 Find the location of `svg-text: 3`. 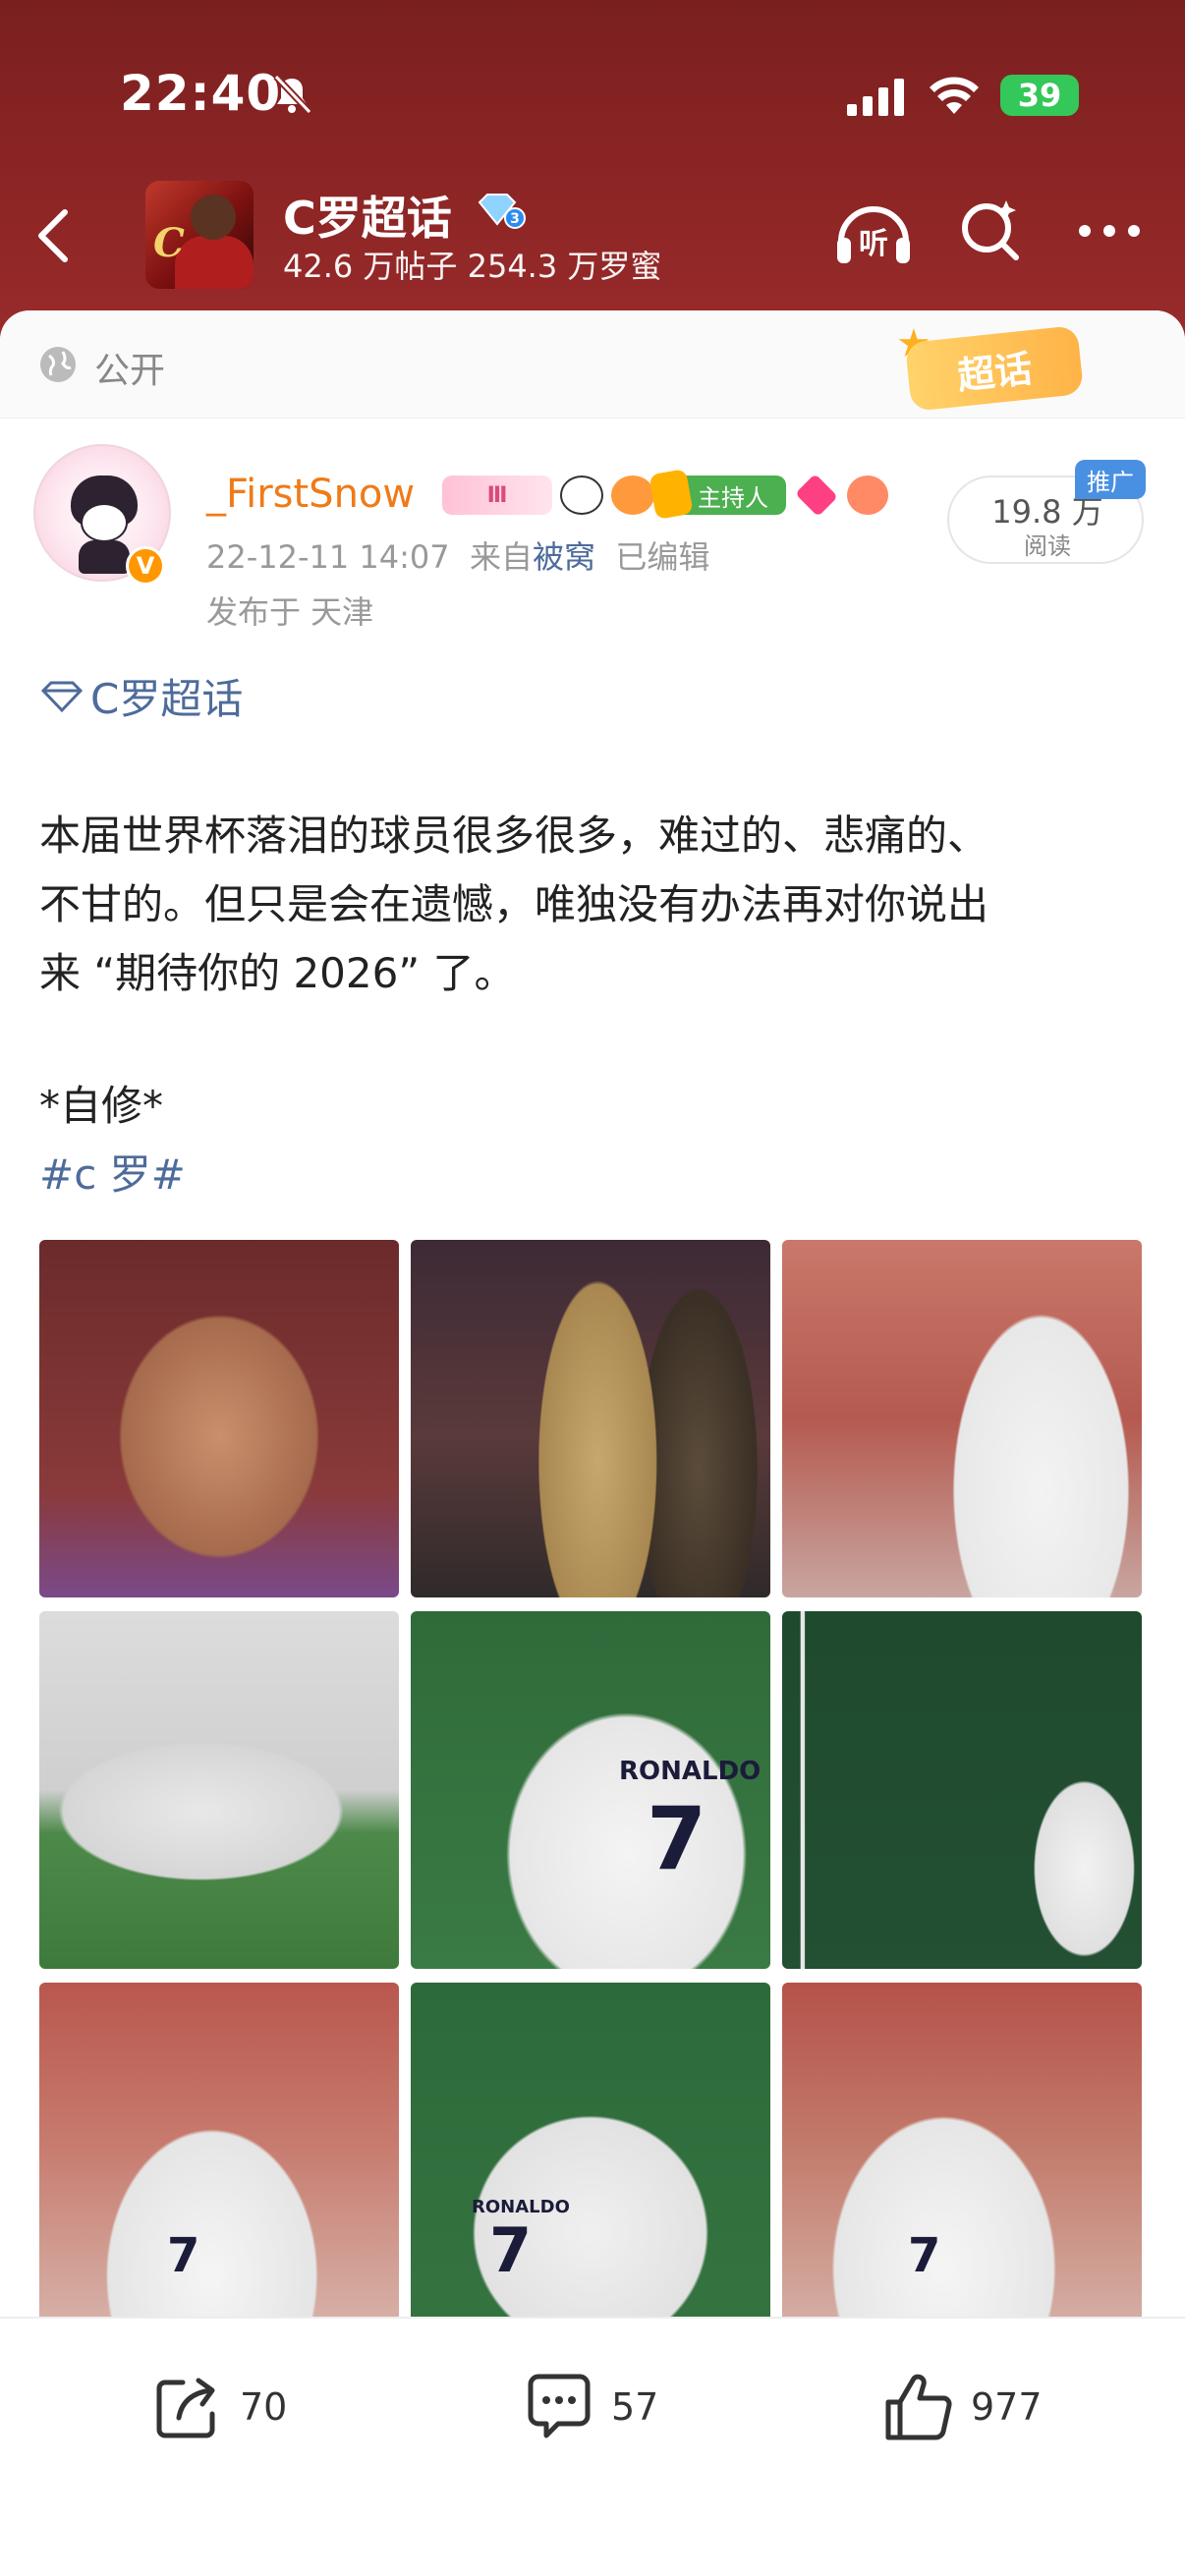

svg-text: 3 is located at coordinates (515, 219).